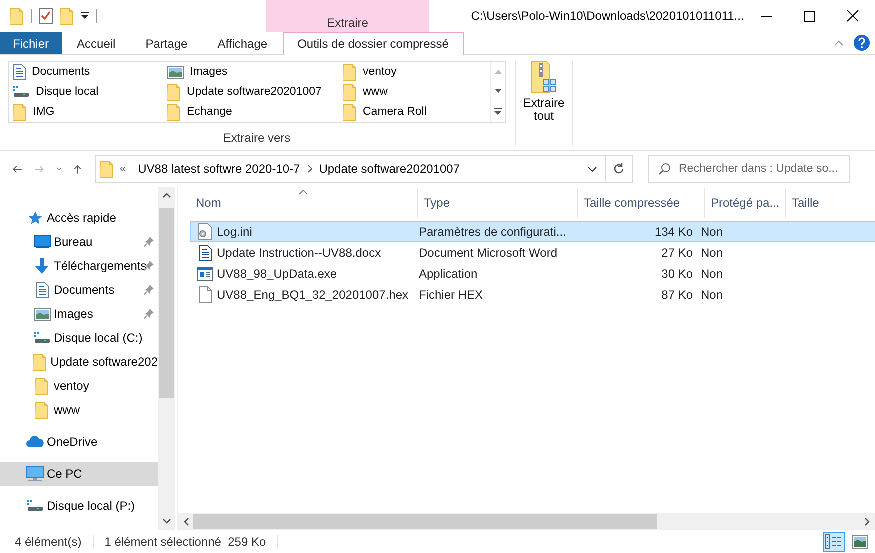 The height and width of the screenshot is (553, 875). Describe the element at coordinates (311, 169) in the screenshot. I see `chevron-icon` at that location.